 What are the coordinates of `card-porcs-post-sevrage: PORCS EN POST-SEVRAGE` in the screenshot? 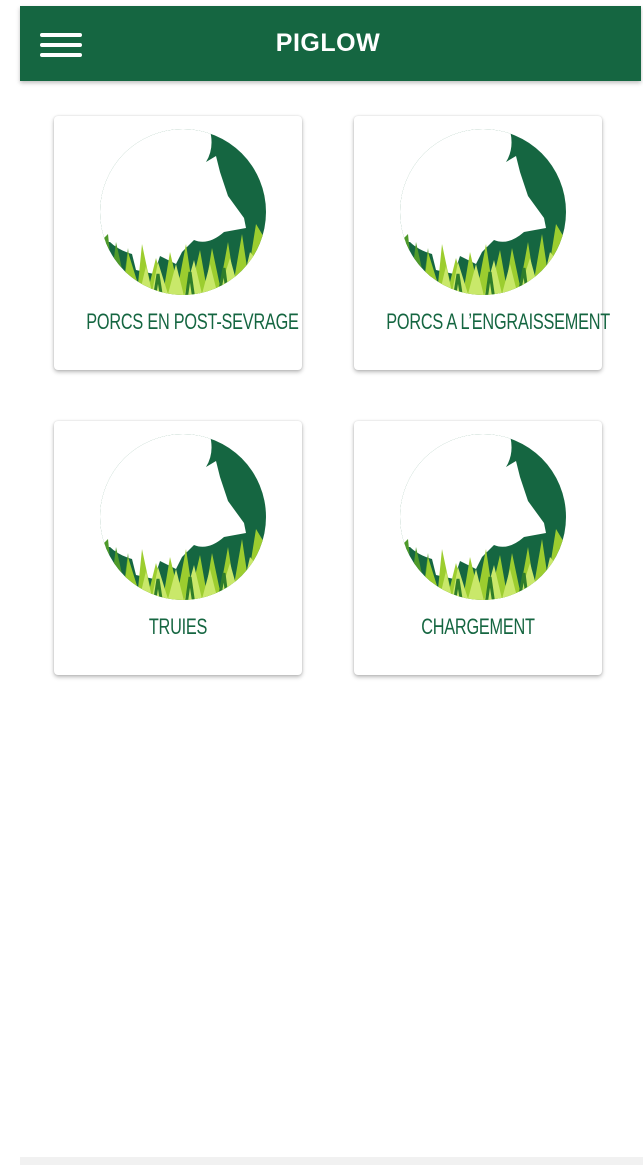 It's located at (178, 243).